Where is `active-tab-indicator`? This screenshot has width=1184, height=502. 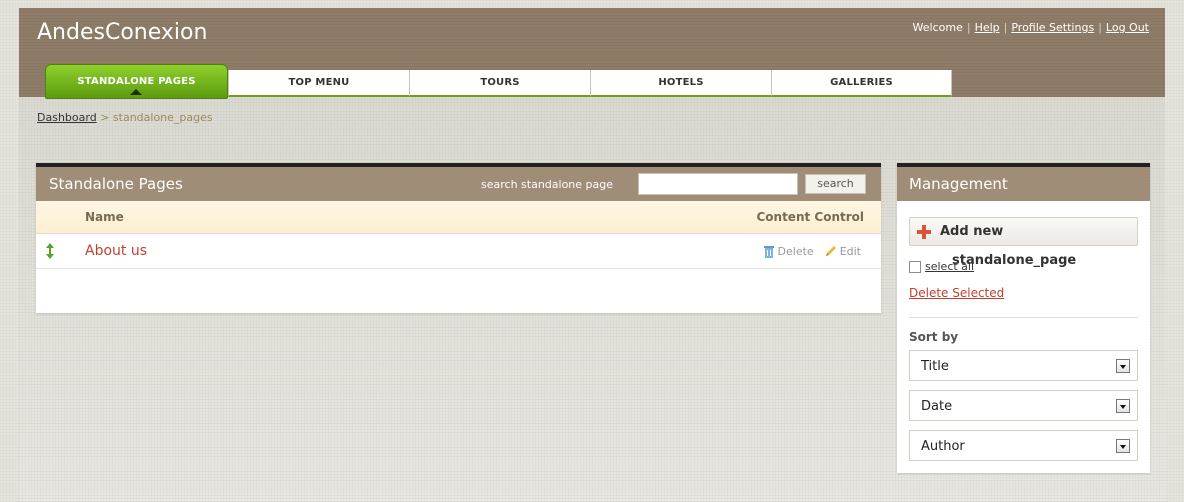 active-tab-indicator is located at coordinates (136, 92).